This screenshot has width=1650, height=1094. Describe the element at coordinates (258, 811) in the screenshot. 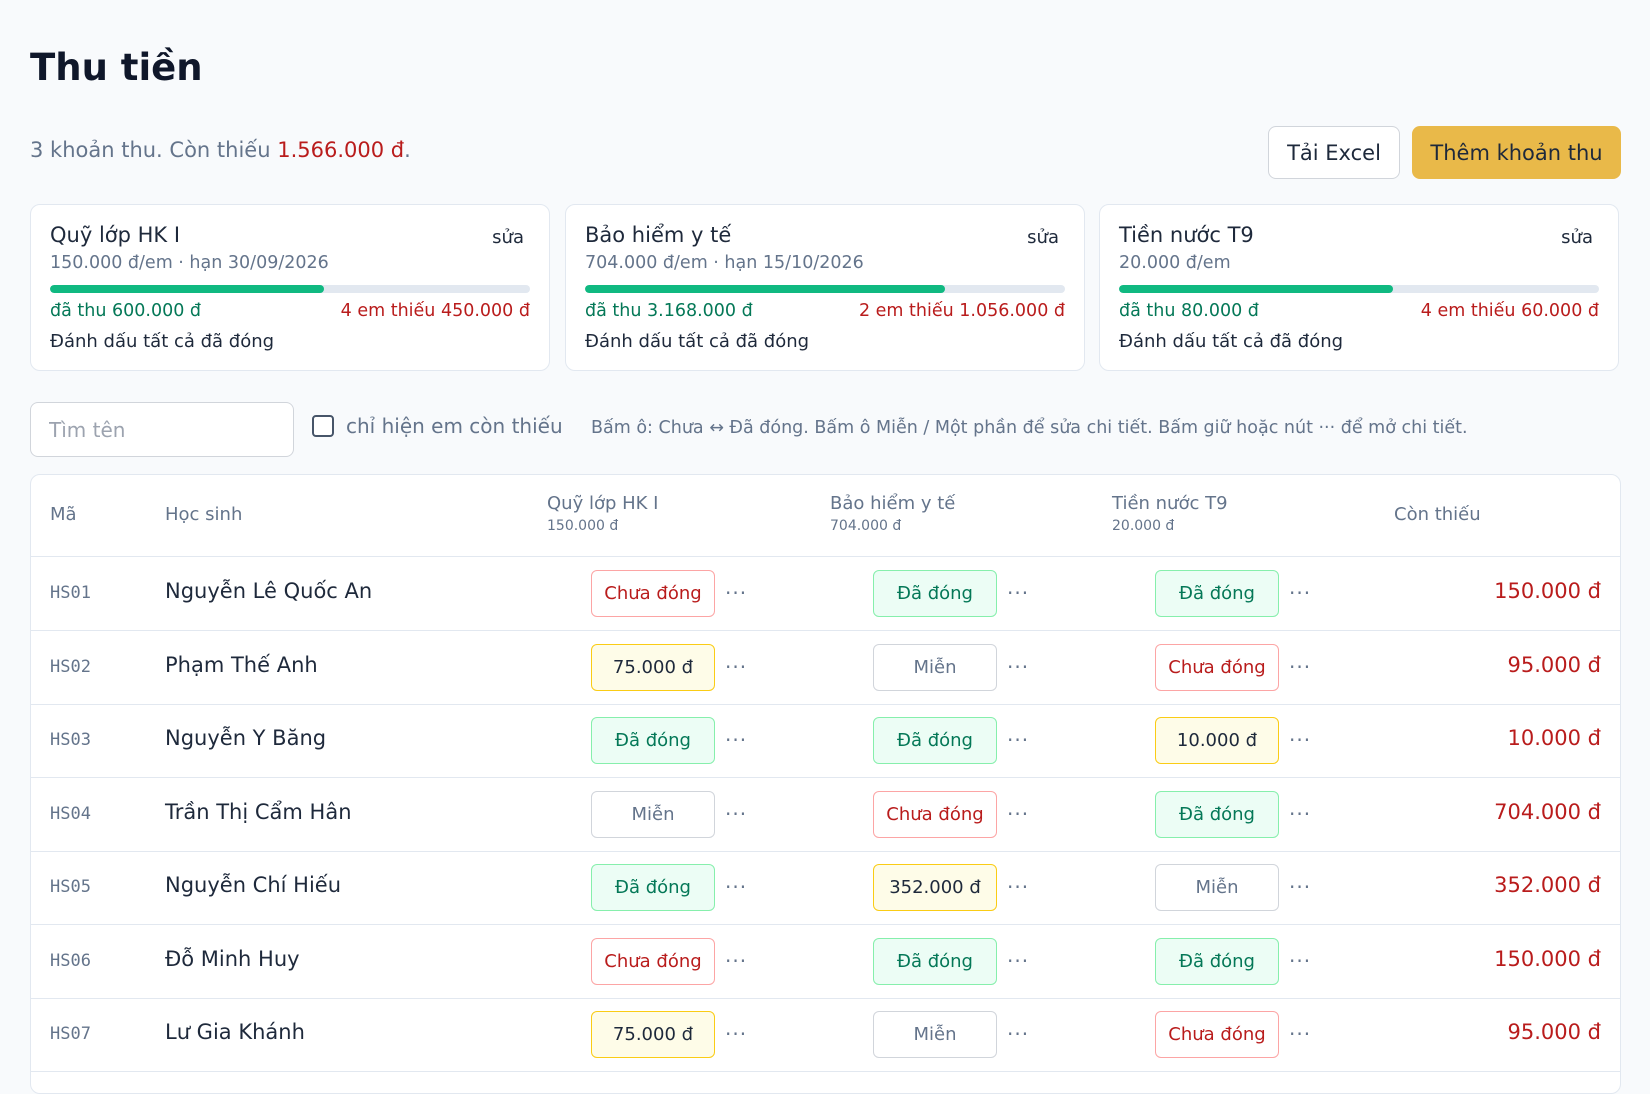

I see `student-name: Trần Thị Cẩm Hân` at that location.